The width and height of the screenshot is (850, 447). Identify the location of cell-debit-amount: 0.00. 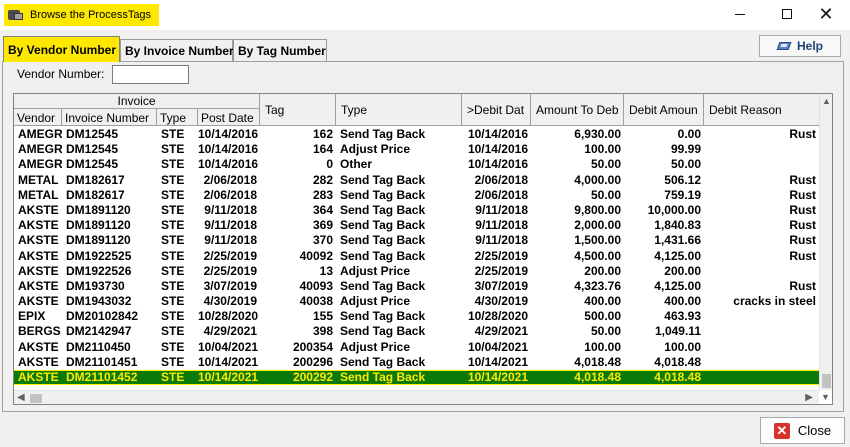
(689, 134).